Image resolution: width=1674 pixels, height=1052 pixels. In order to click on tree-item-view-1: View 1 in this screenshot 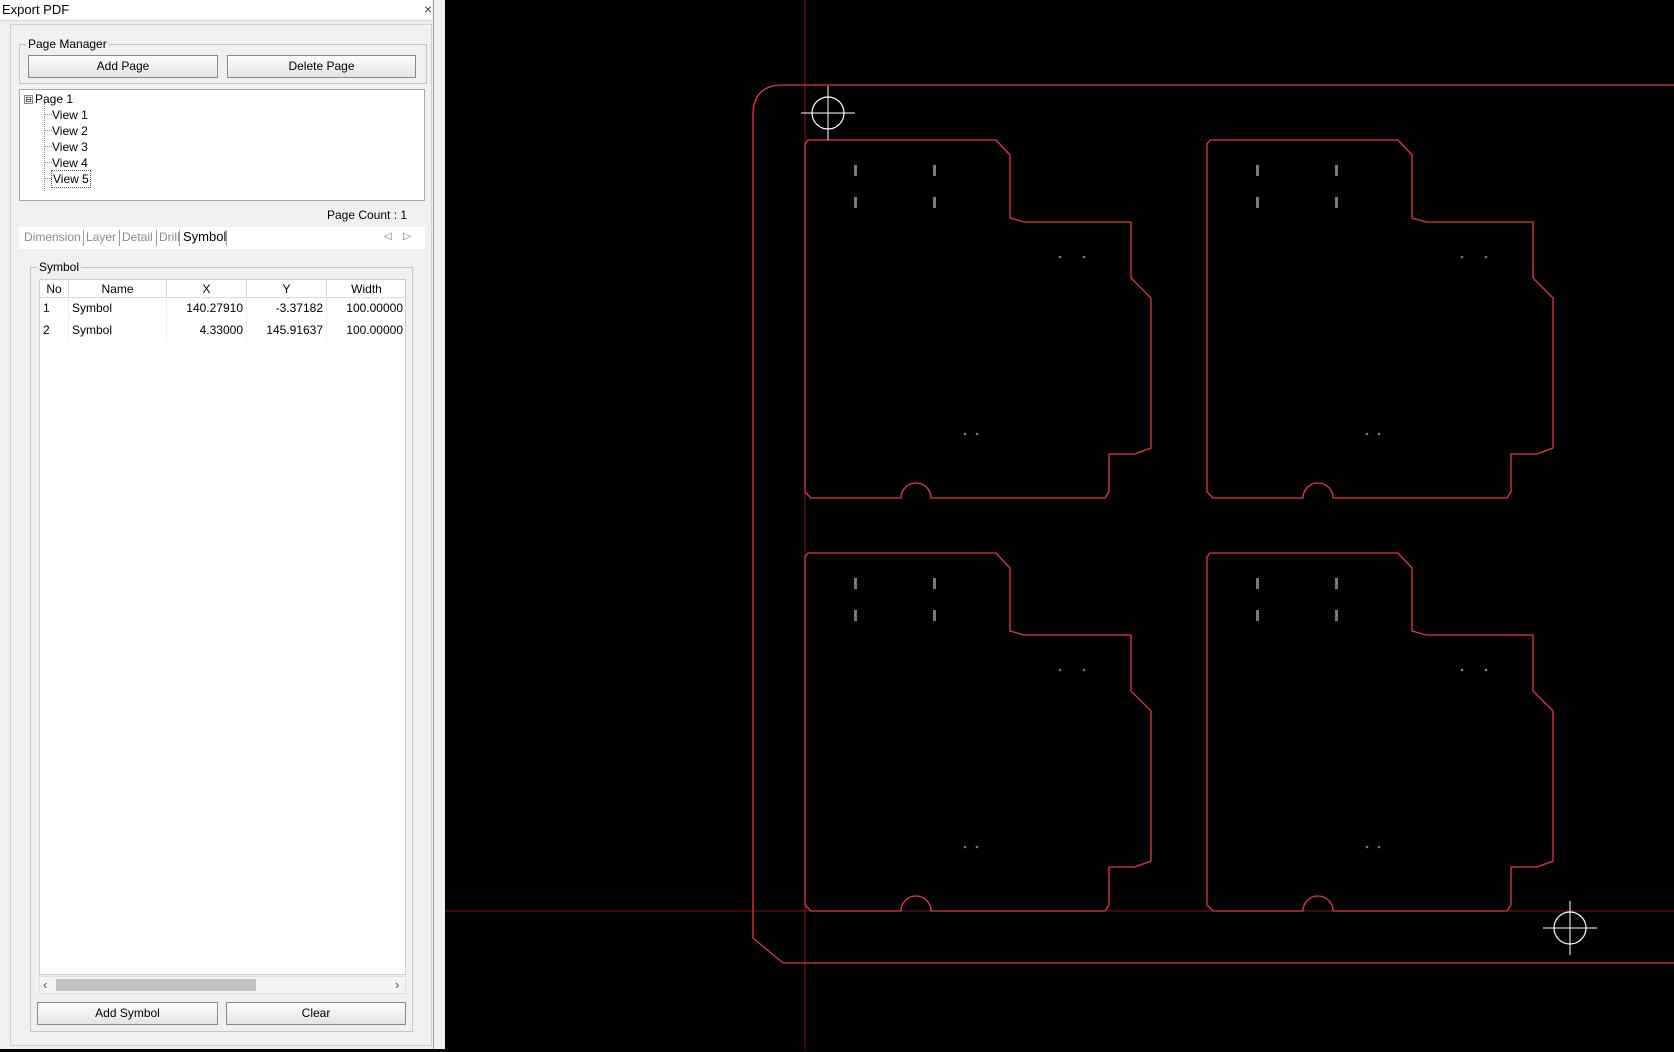, I will do `click(70, 115)`.